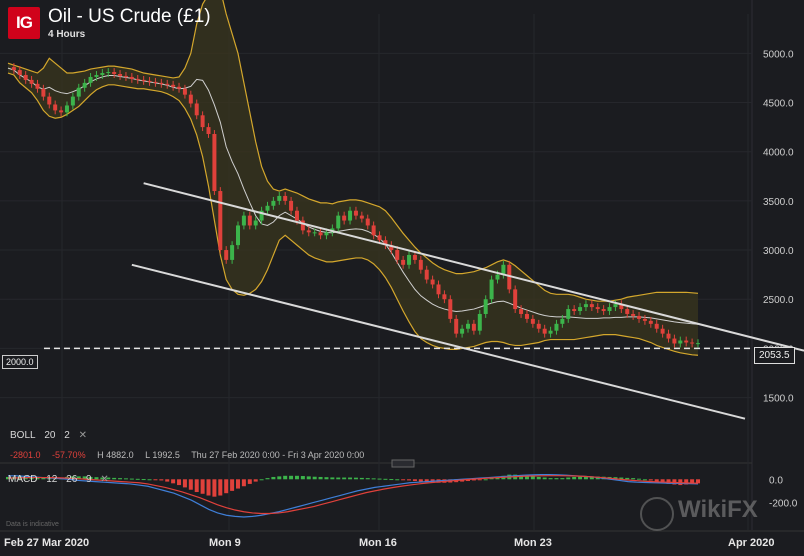  I want to click on x-tick-label: Mon 16, so click(378, 543).